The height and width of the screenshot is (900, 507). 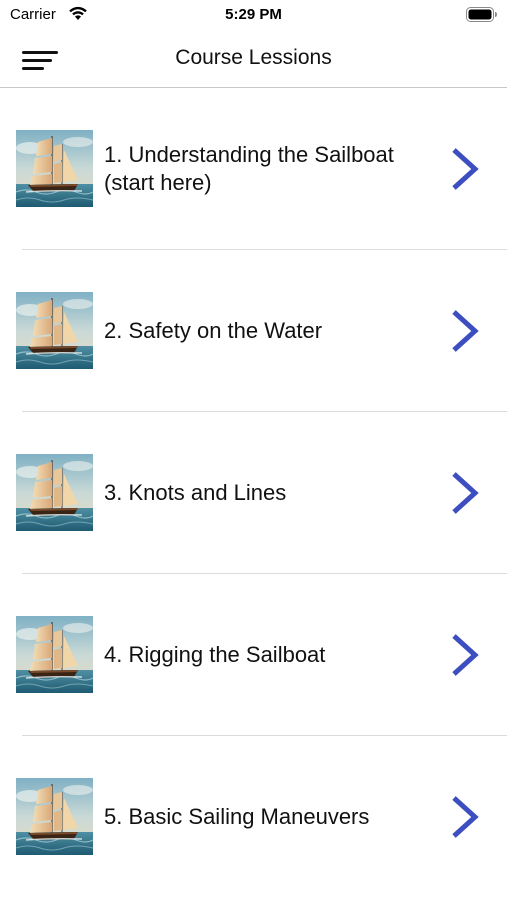 I want to click on lesson-label: 5. Basic Sailing Maneuvers, so click(x=264, y=817).